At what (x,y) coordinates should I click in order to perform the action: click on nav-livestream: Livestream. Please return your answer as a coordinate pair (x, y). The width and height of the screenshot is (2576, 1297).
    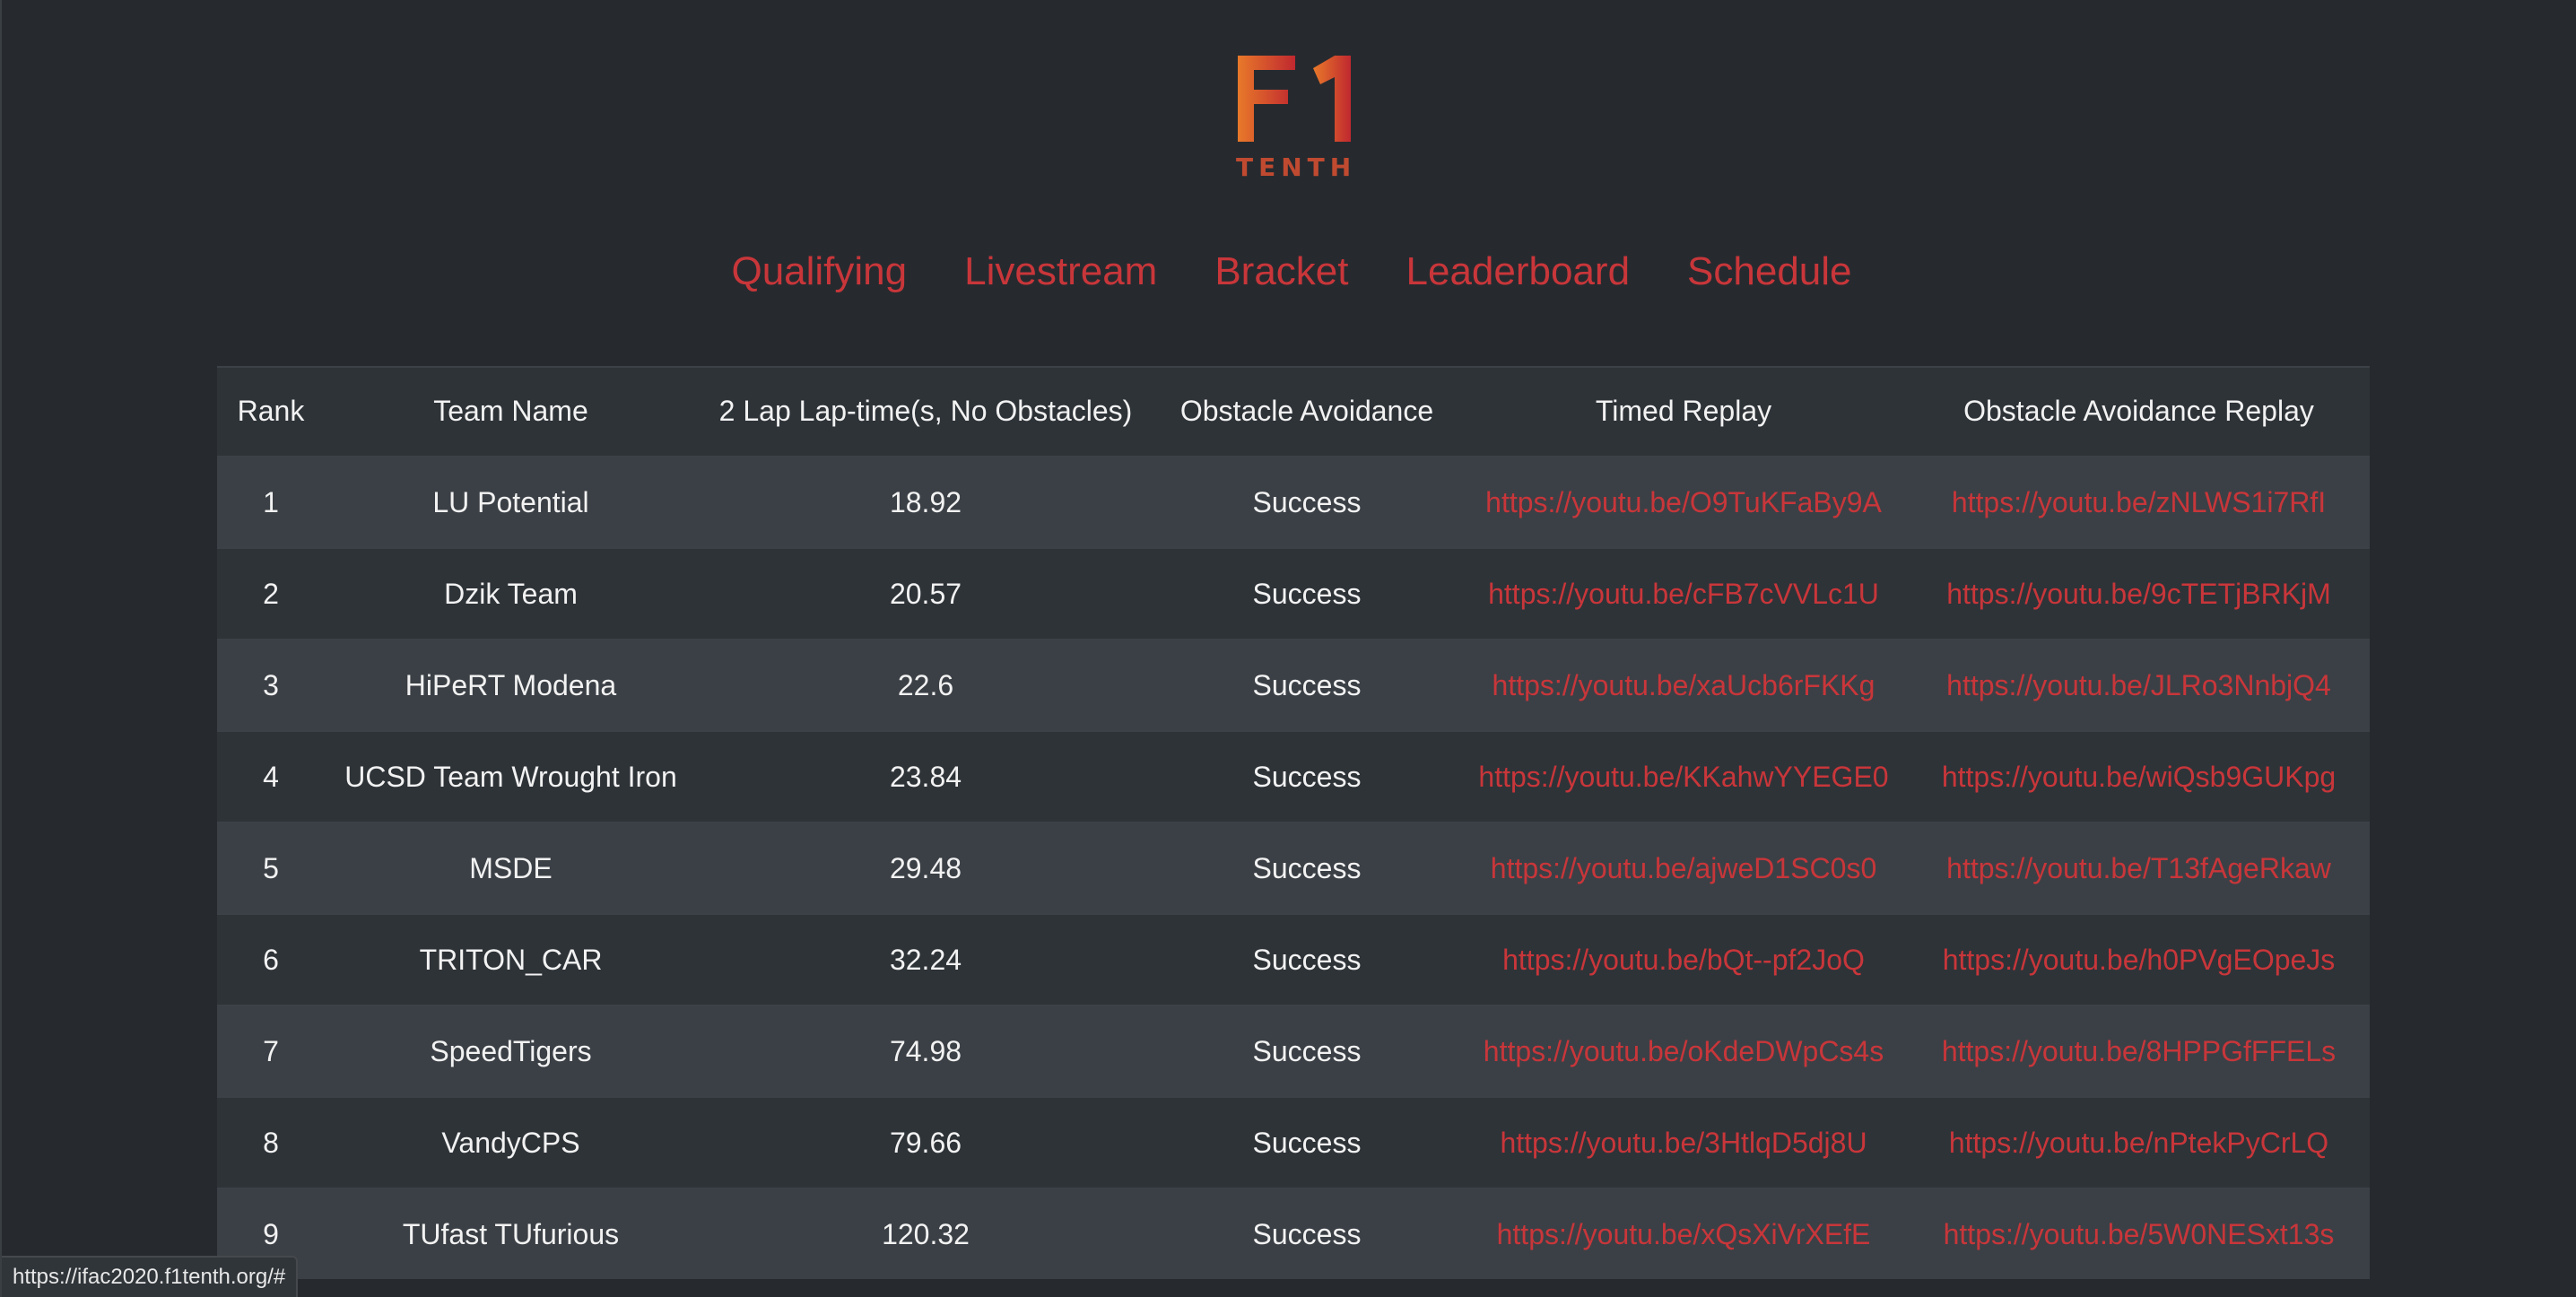
    Looking at the image, I should click on (1060, 271).